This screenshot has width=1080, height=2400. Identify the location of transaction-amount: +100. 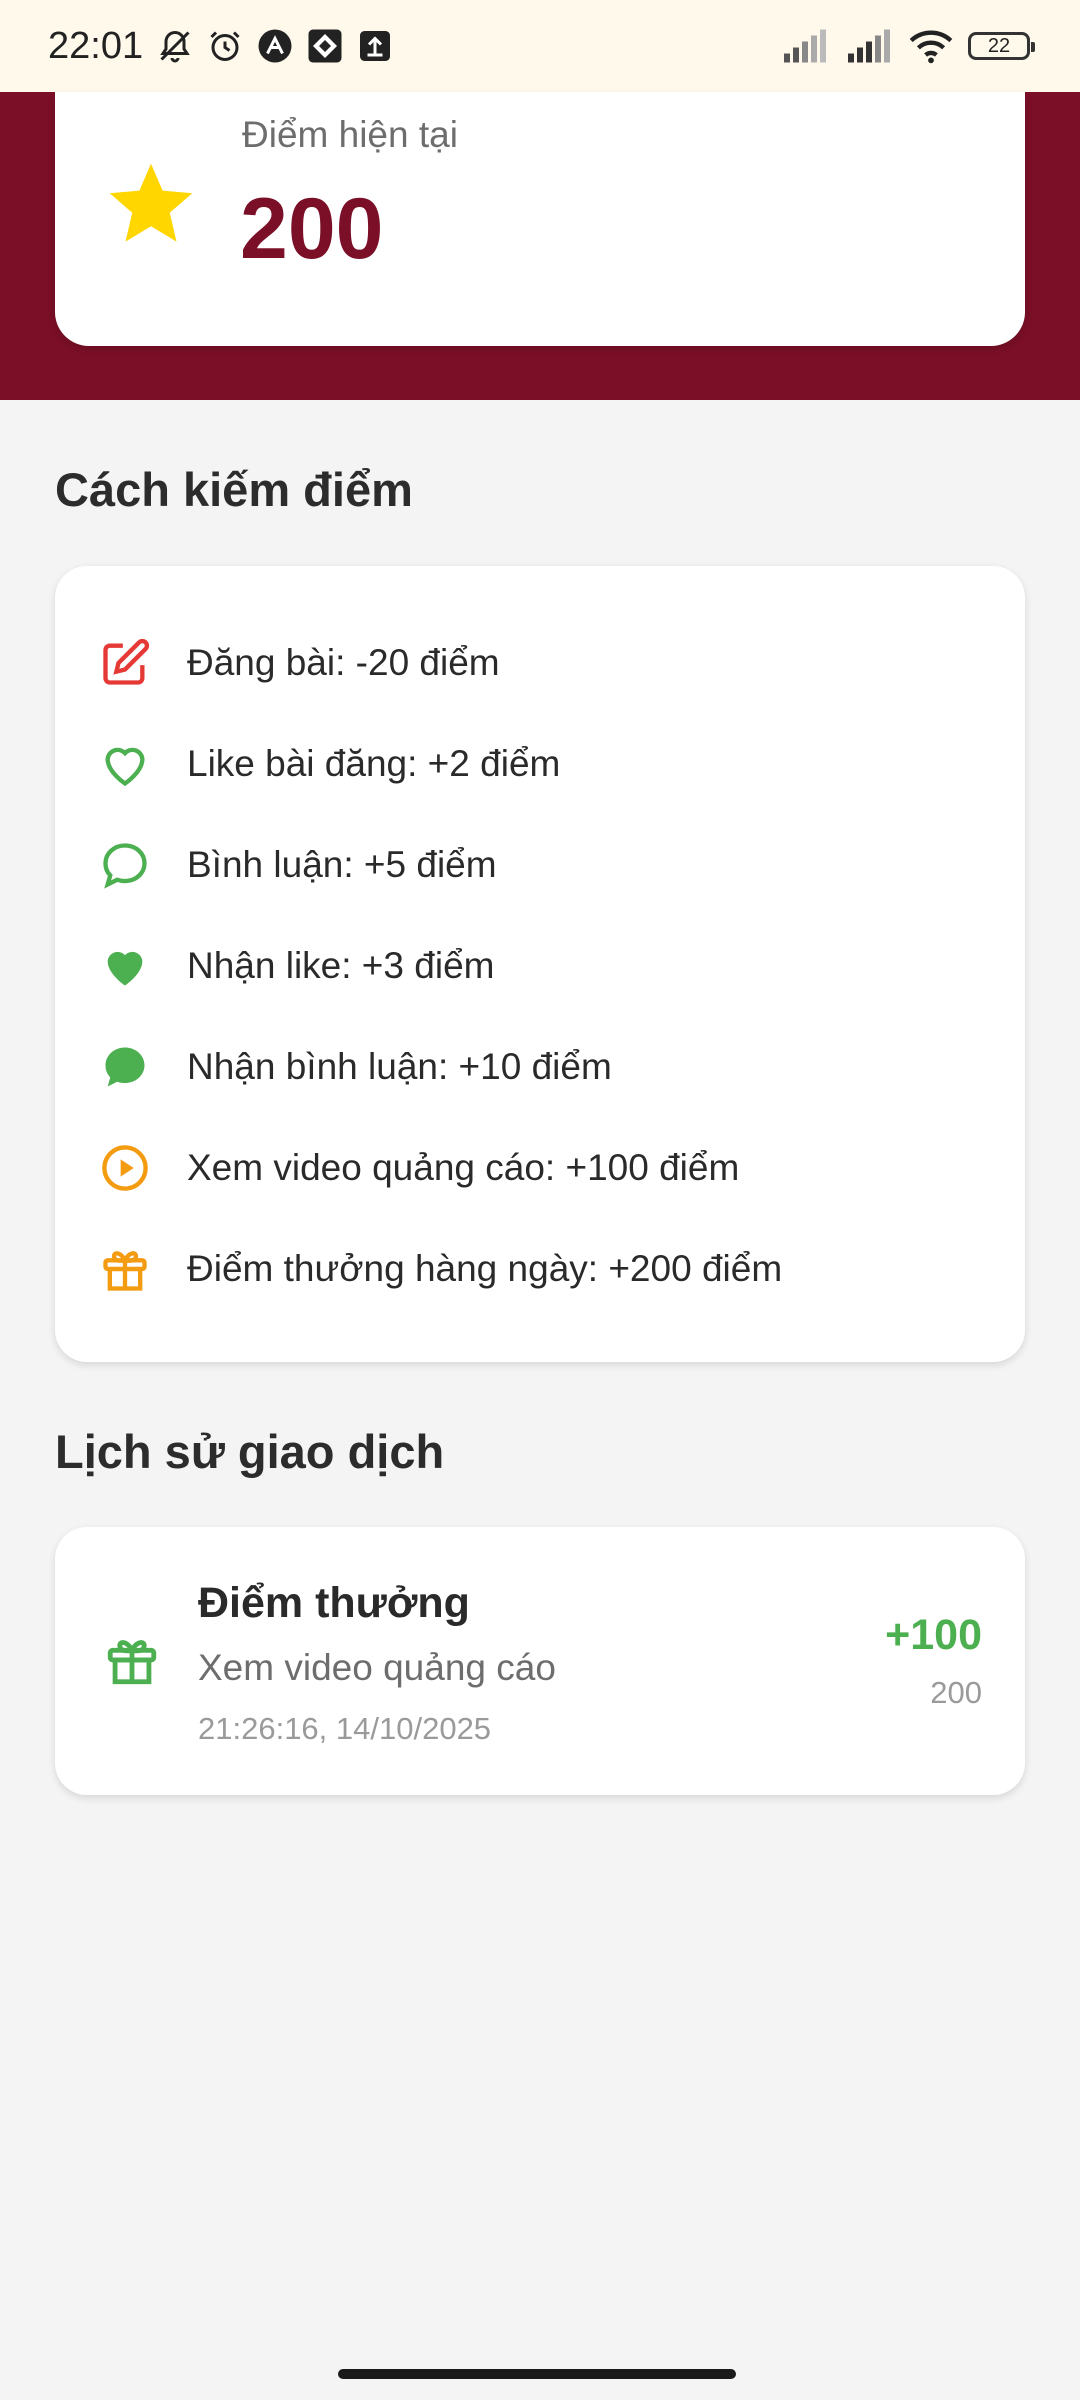
(933, 1635).